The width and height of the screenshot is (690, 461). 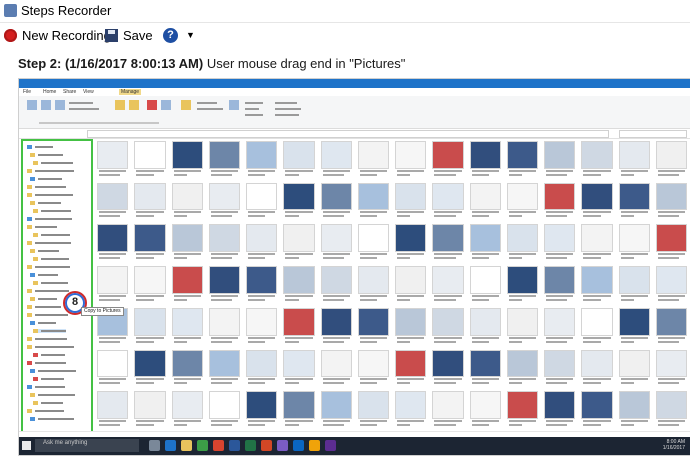 What do you see at coordinates (129, 35) in the screenshot?
I see `save-button: Save` at bounding box center [129, 35].